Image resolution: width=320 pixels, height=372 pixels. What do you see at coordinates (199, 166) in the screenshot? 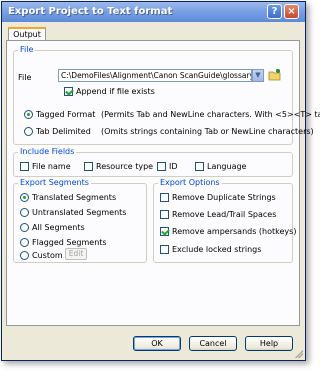
I see `language-checkbox` at bounding box center [199, 166].